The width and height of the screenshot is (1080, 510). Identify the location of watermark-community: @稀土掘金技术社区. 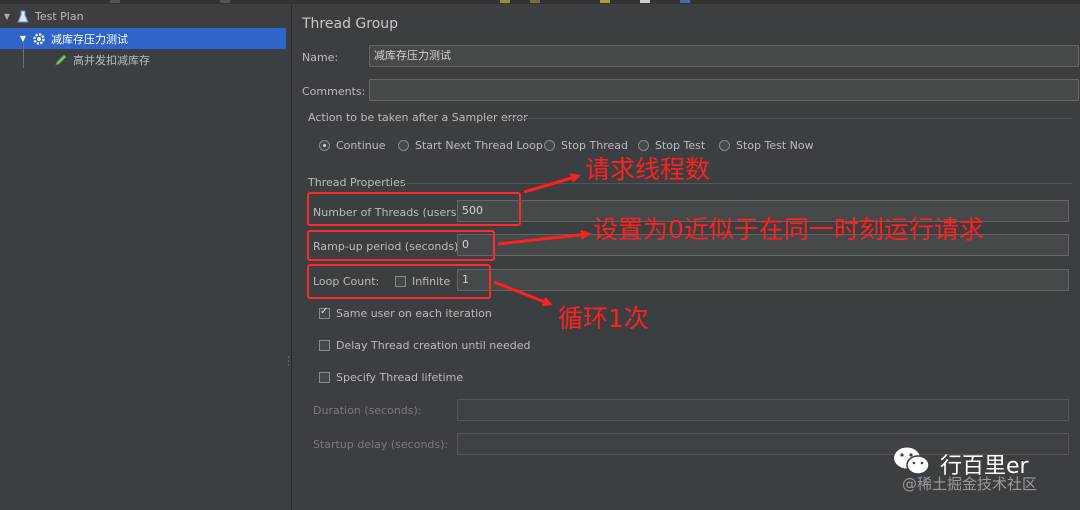
(970, 484).